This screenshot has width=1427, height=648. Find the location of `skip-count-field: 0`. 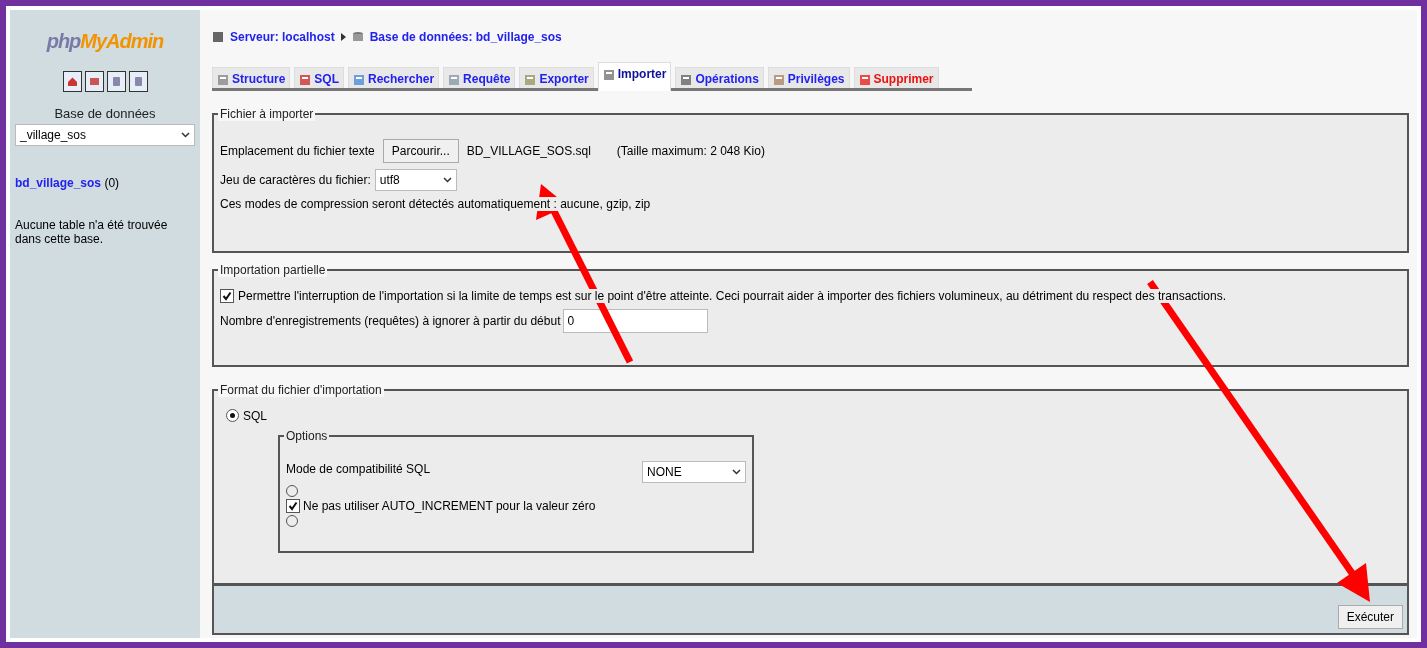

skip-count-field: 0 is located at coordinates (636, 321).